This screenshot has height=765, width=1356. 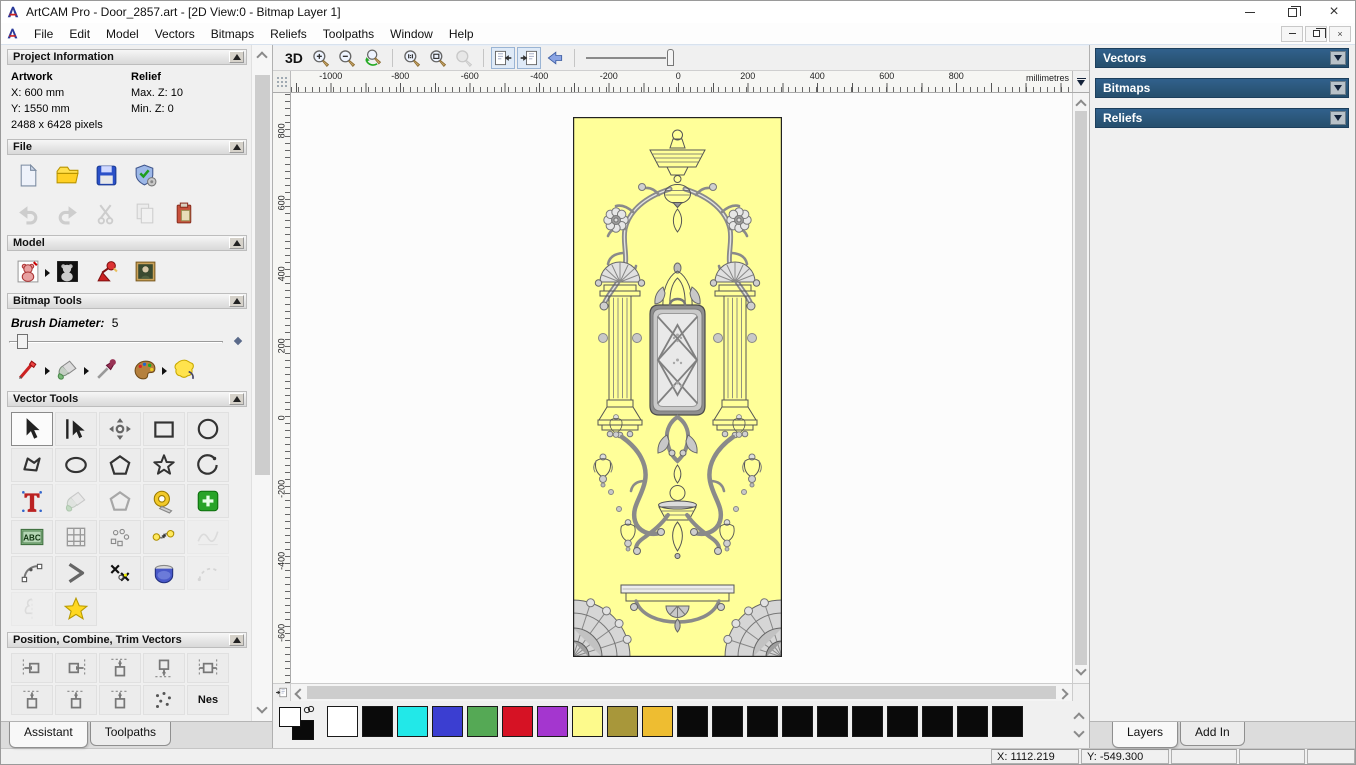 I want to click on zoom-object-button, so click(x=464, y=58).